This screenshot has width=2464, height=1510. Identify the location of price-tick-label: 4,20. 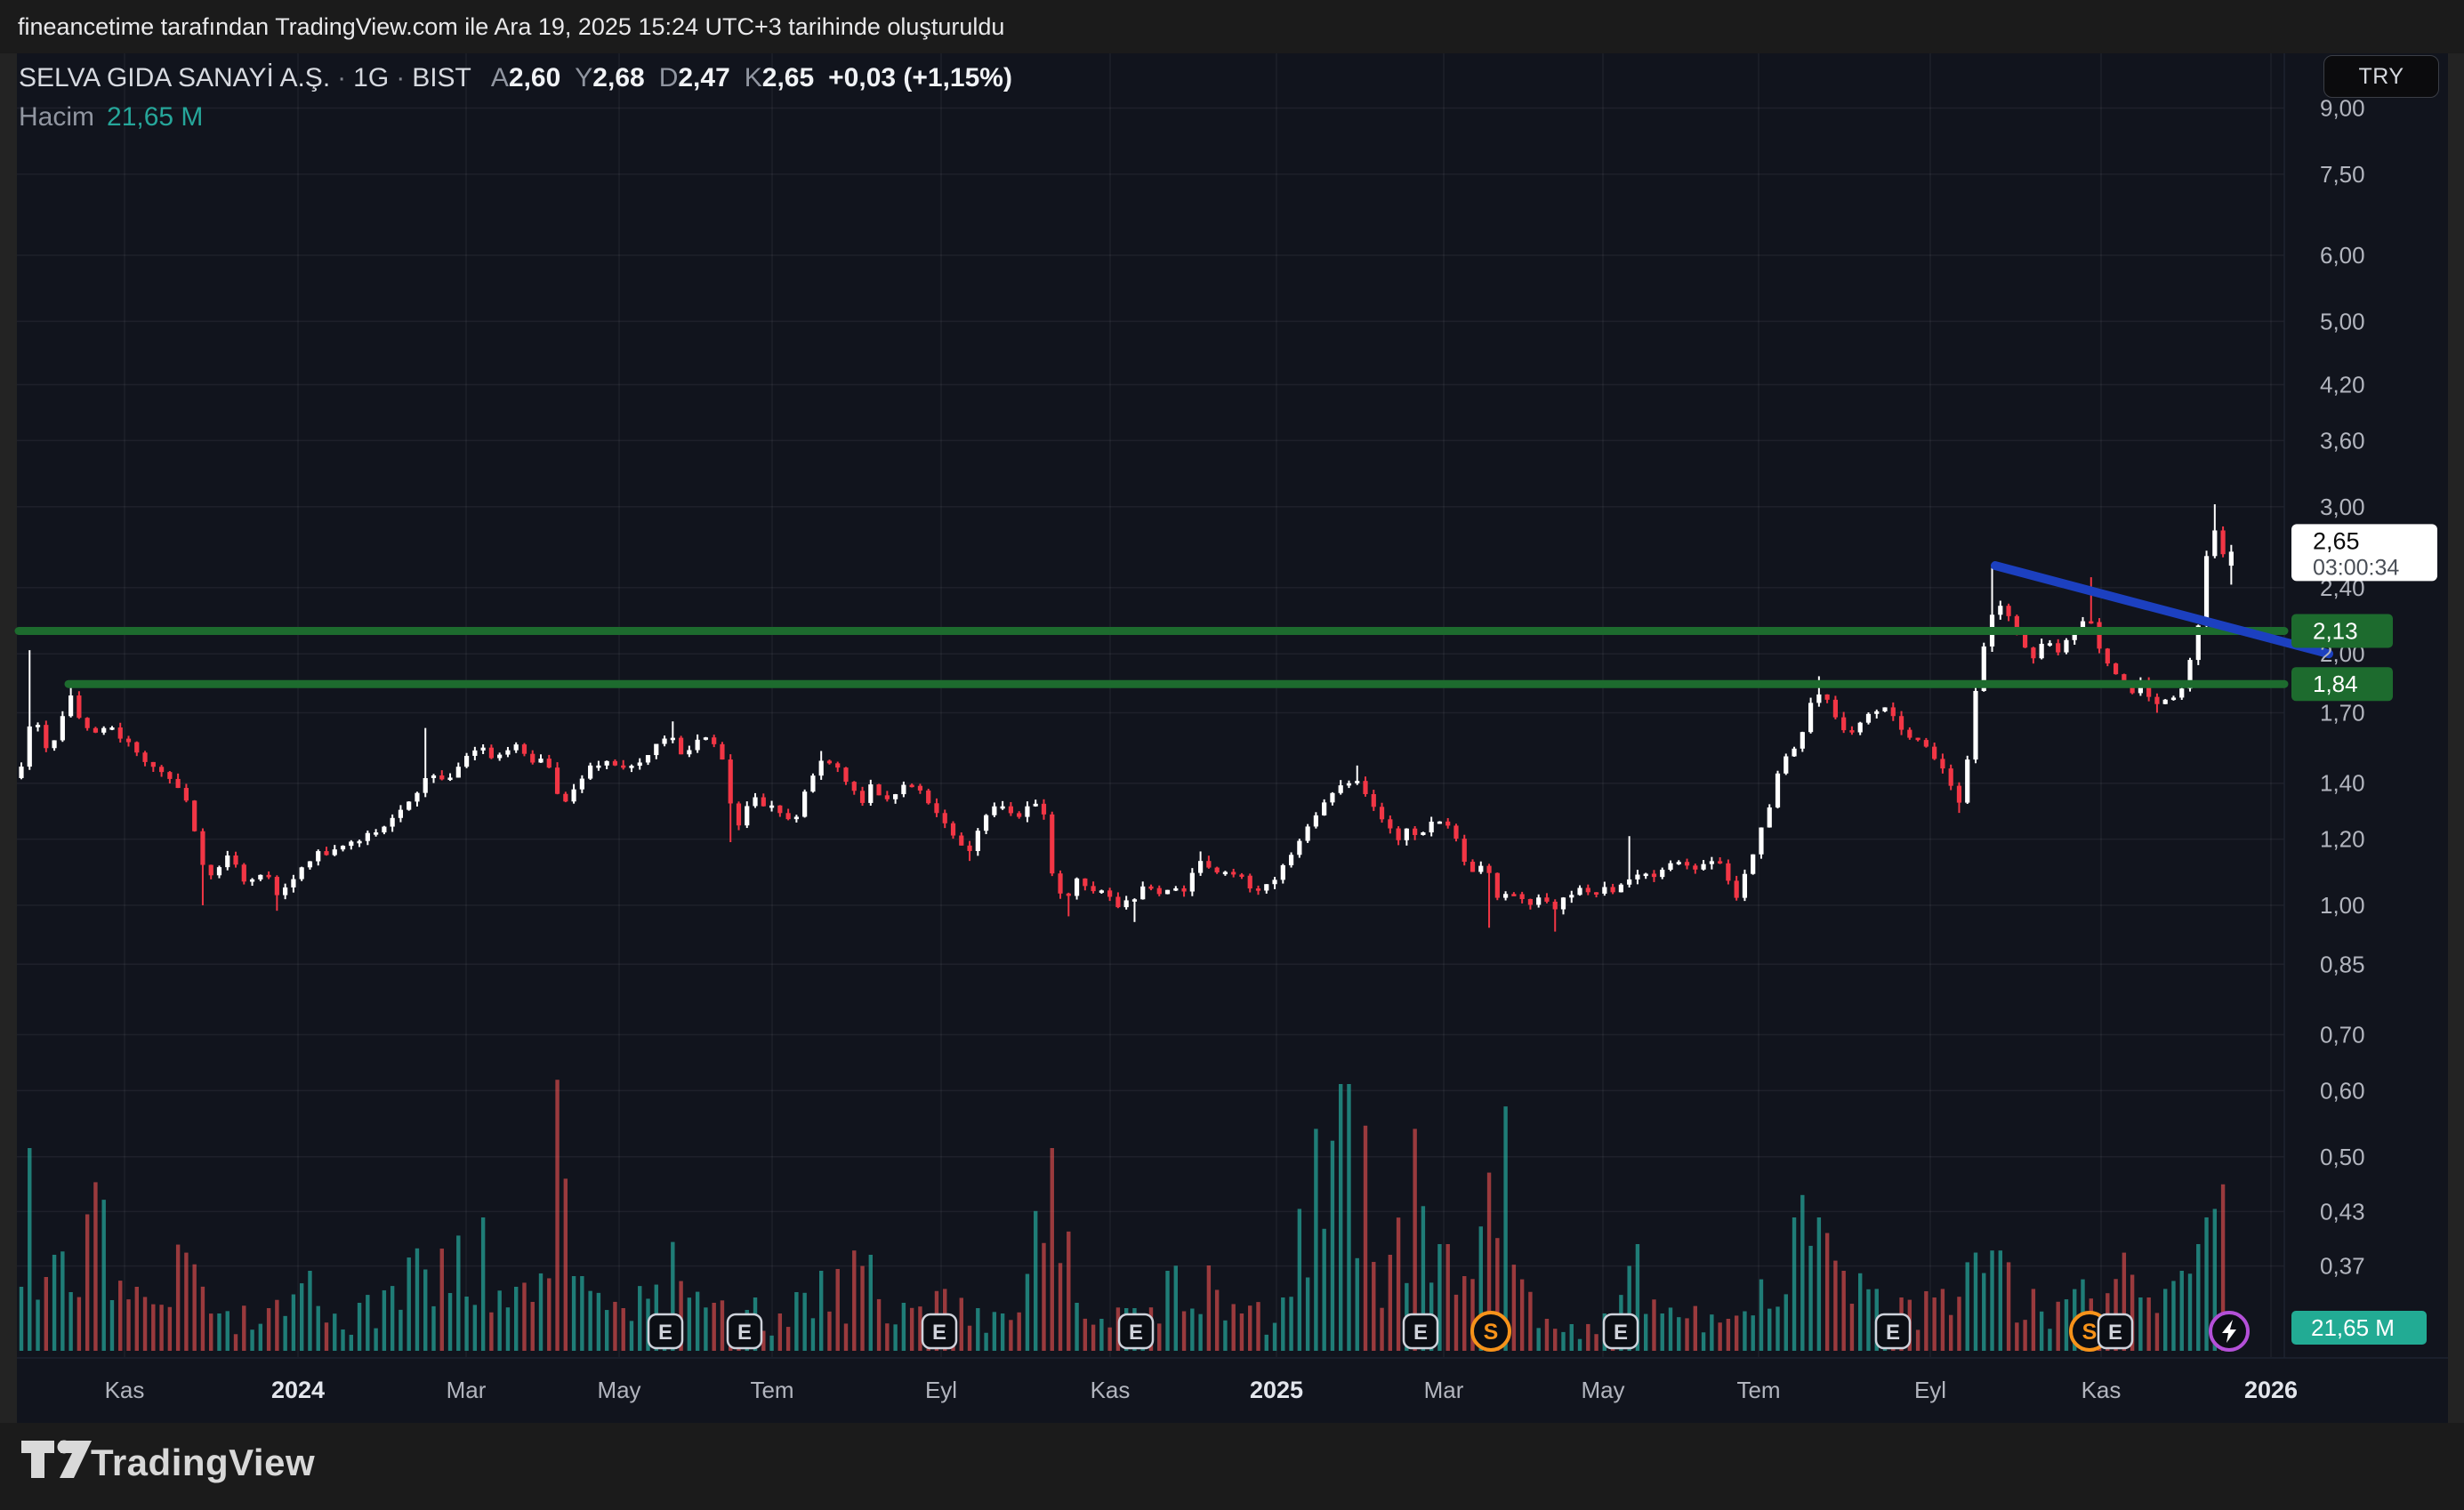
(2343, 384).